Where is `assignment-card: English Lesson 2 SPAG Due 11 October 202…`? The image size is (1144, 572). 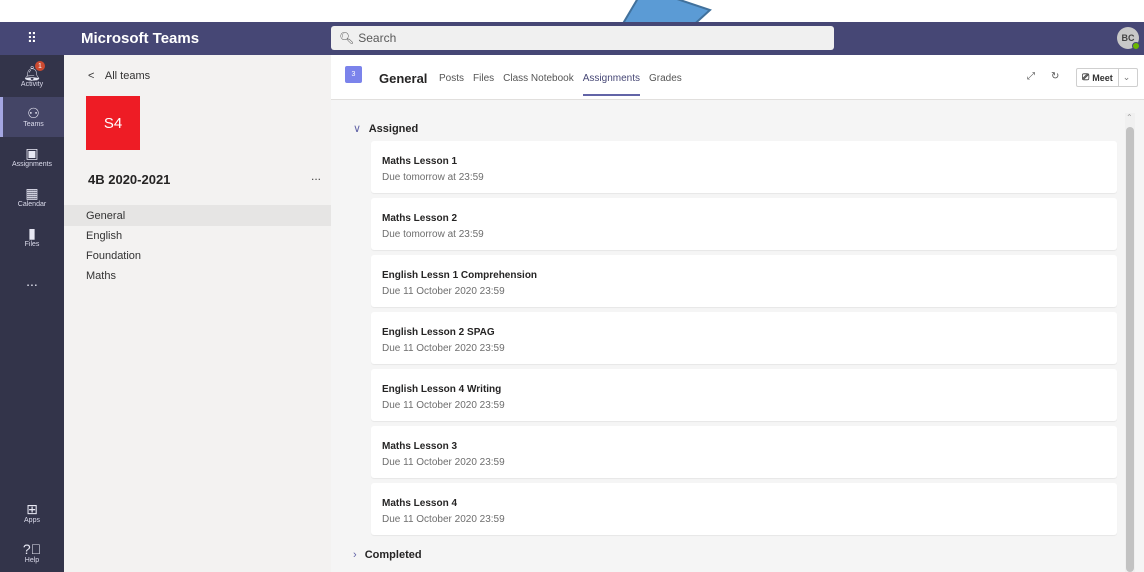
assignment-card: English Lesson 2 SPAG Due 11 October 202… is located at coordinates (744, 338).